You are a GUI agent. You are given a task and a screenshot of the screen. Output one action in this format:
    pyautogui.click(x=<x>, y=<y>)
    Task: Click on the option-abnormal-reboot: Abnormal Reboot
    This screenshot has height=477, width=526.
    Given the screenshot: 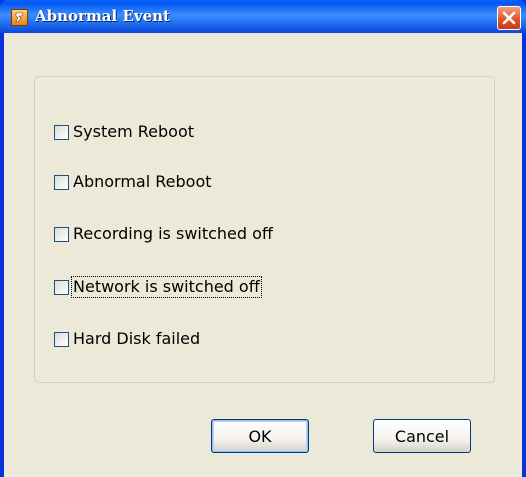 What is the action you would take?
    pyautogui.click(x=133, y=182)
    